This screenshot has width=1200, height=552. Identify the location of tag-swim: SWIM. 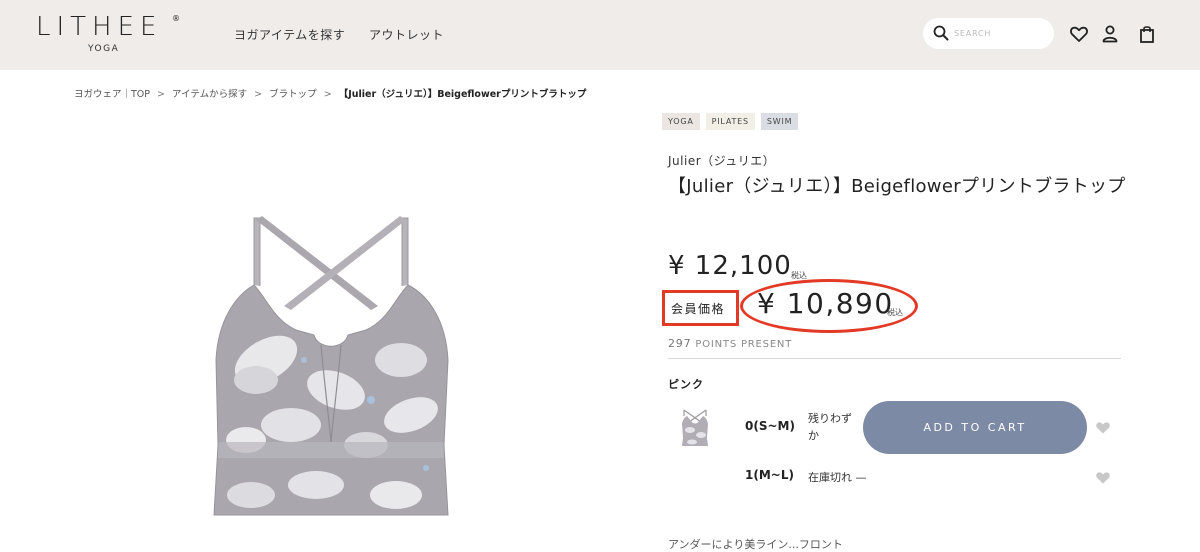
(779, 121).